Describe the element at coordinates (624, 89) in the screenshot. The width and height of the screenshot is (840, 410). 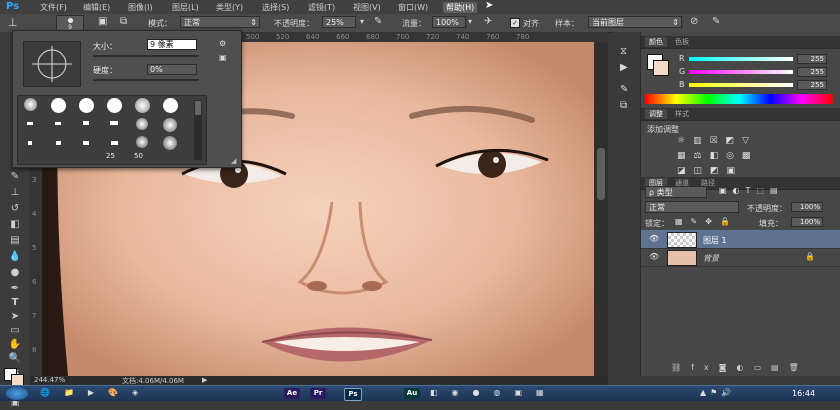
I see `brush-panel-icon: ✎` at that location.